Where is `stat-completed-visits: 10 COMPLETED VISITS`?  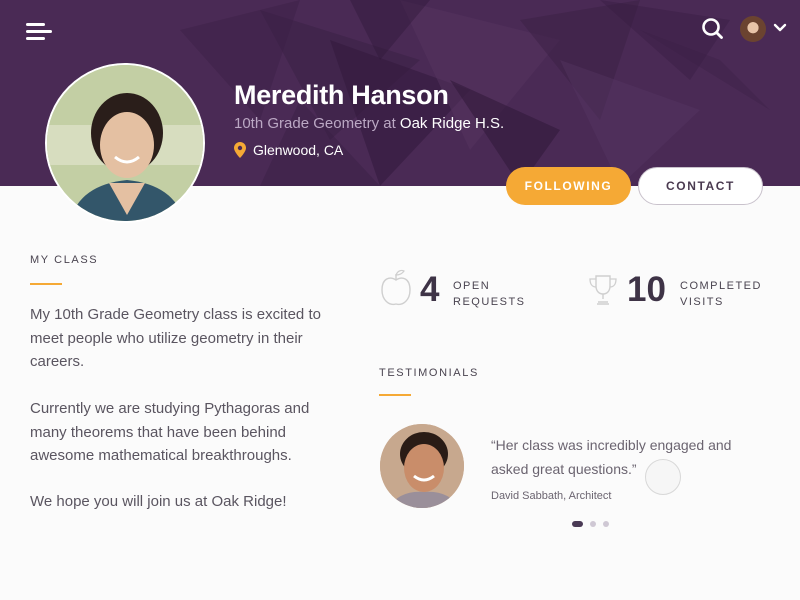
stat-completed-visits: 10 COMPLETED VISITS is located at coordinates (688, 291).